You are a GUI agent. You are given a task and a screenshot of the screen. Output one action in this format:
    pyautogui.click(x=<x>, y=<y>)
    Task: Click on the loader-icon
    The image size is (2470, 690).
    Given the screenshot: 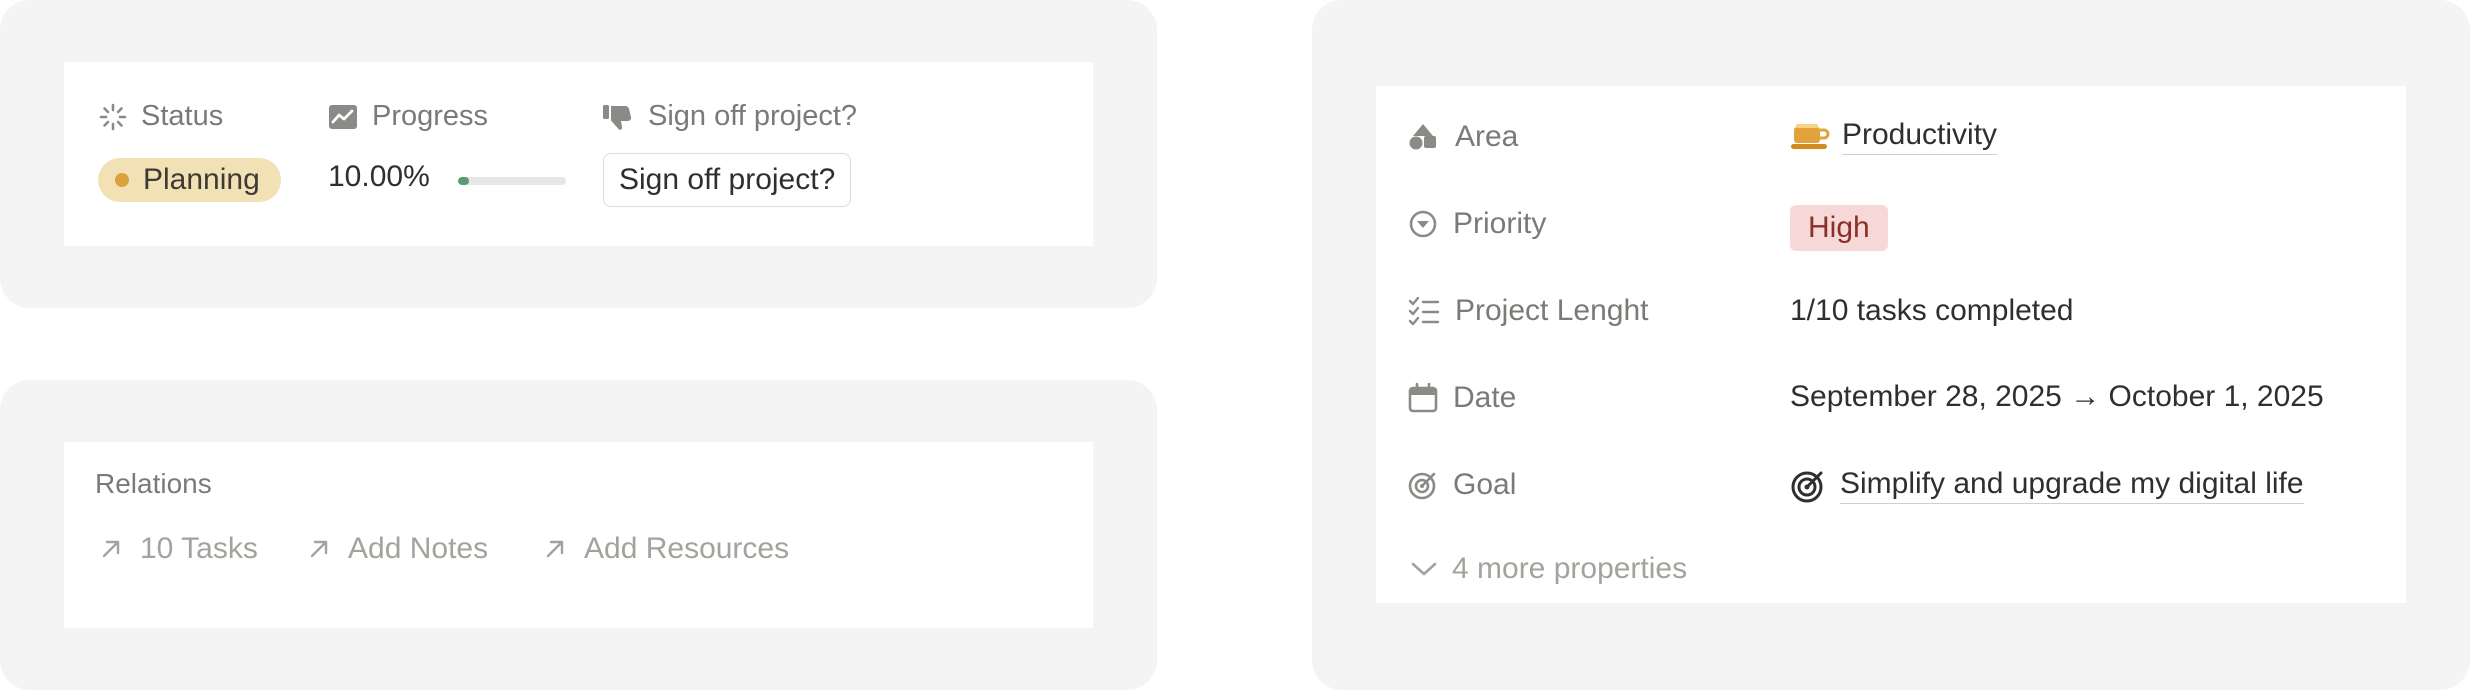 What is the action you would take?
    pyautogui.click(x=113, y=116)
    